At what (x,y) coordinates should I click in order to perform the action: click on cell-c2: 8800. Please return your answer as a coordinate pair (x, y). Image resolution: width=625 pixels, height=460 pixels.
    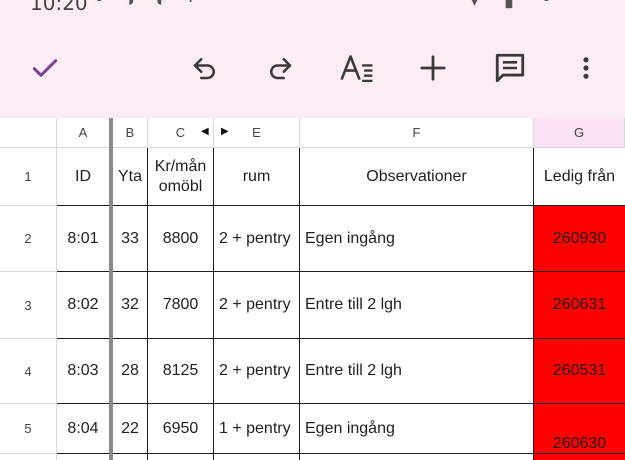
    Looking at the image, I should click on (181, 239).